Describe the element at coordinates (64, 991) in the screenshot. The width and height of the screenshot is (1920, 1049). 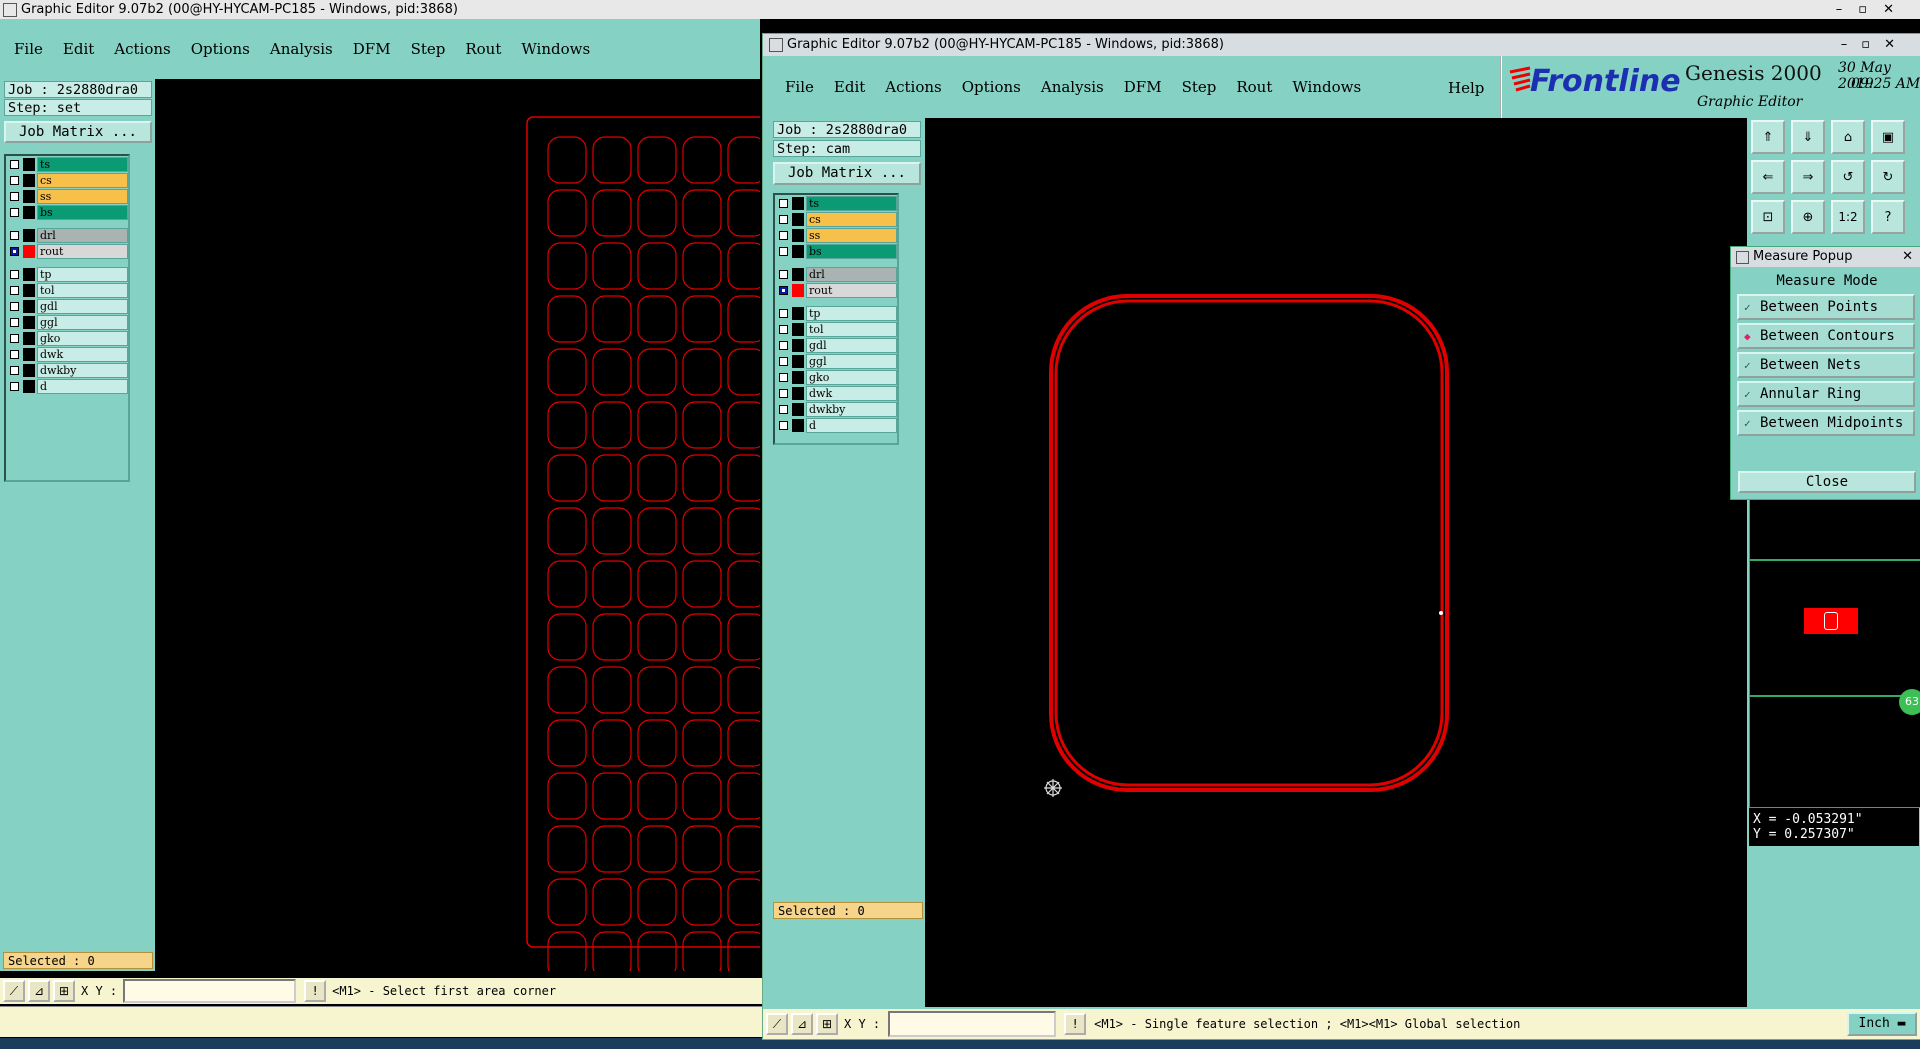
I see `grid-tool-icon: ⊞` at that location.